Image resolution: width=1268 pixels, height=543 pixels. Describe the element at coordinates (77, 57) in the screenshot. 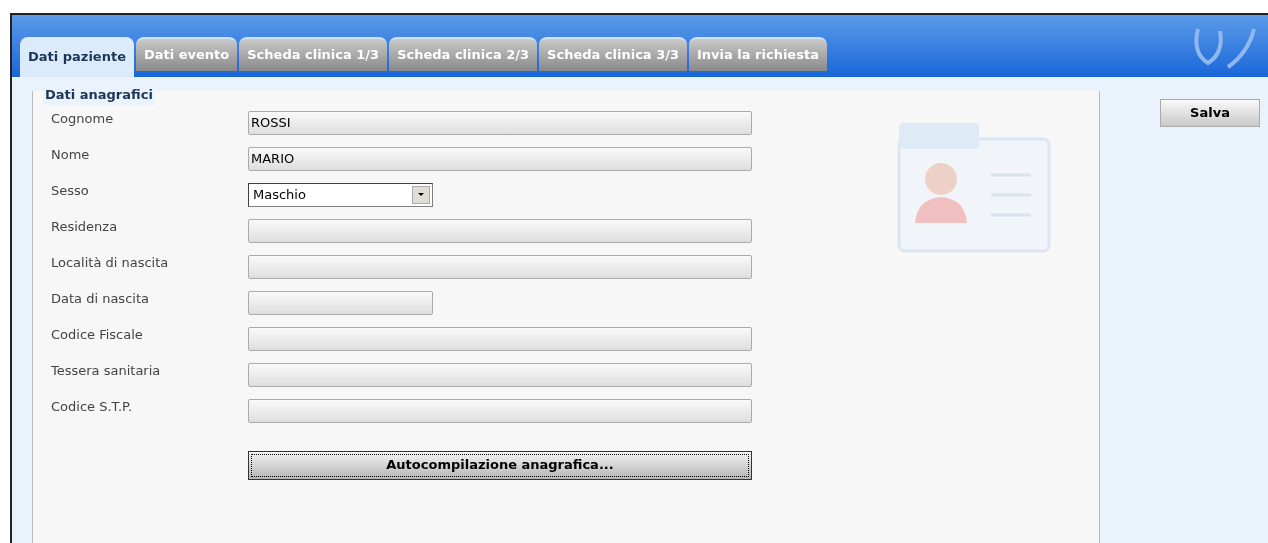

I see `tab: Dati paziente` at that location.